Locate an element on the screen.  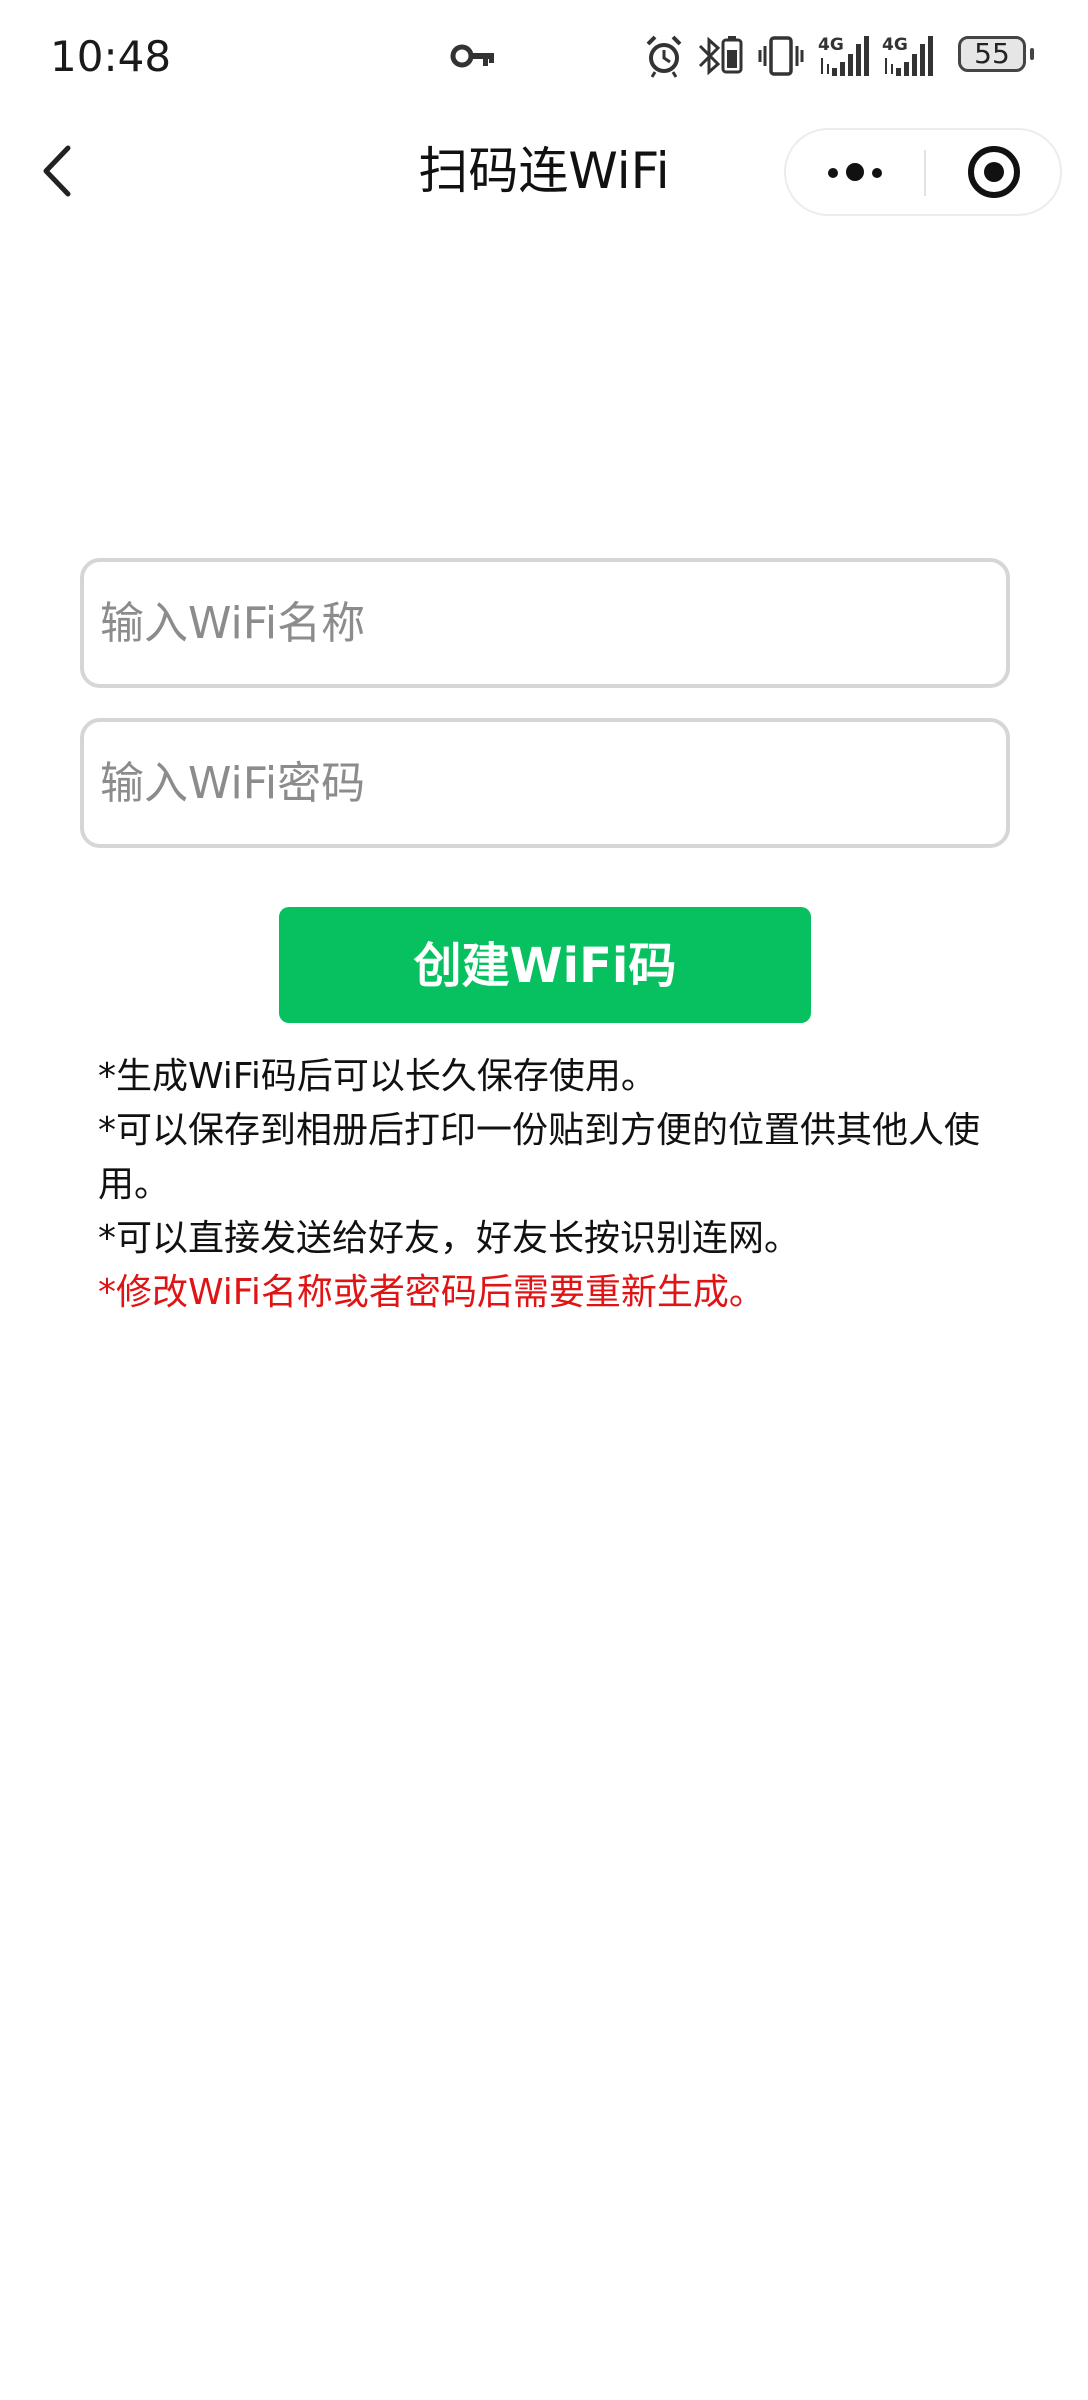
close-button is located at coordinates (994, 172).